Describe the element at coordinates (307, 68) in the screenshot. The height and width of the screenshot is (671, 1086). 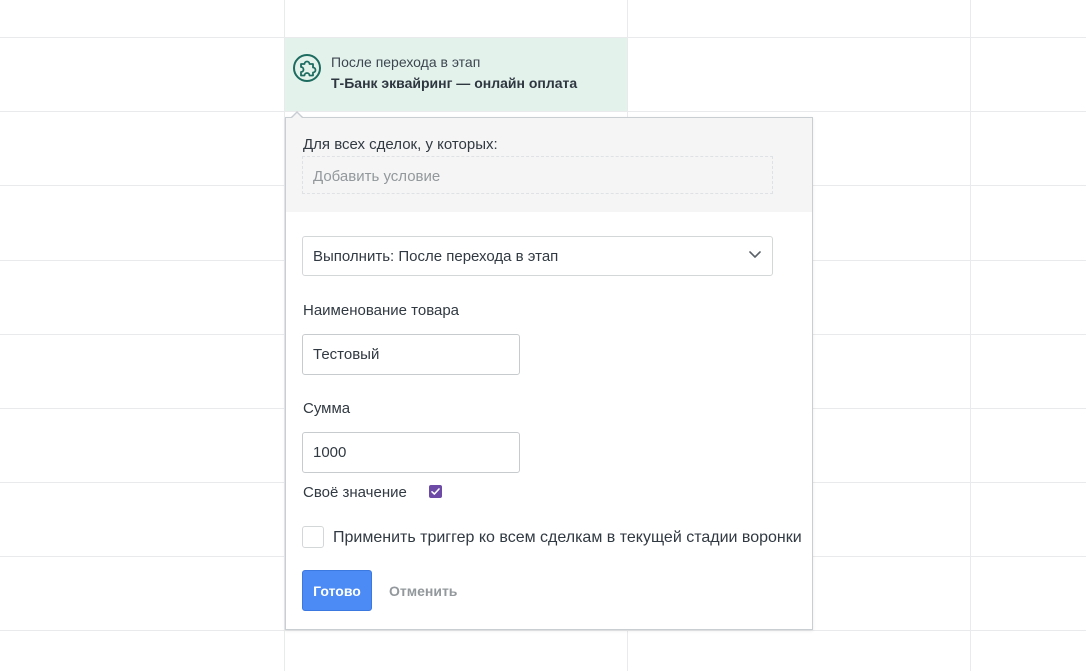
I see `puzzle-icon` at that location.